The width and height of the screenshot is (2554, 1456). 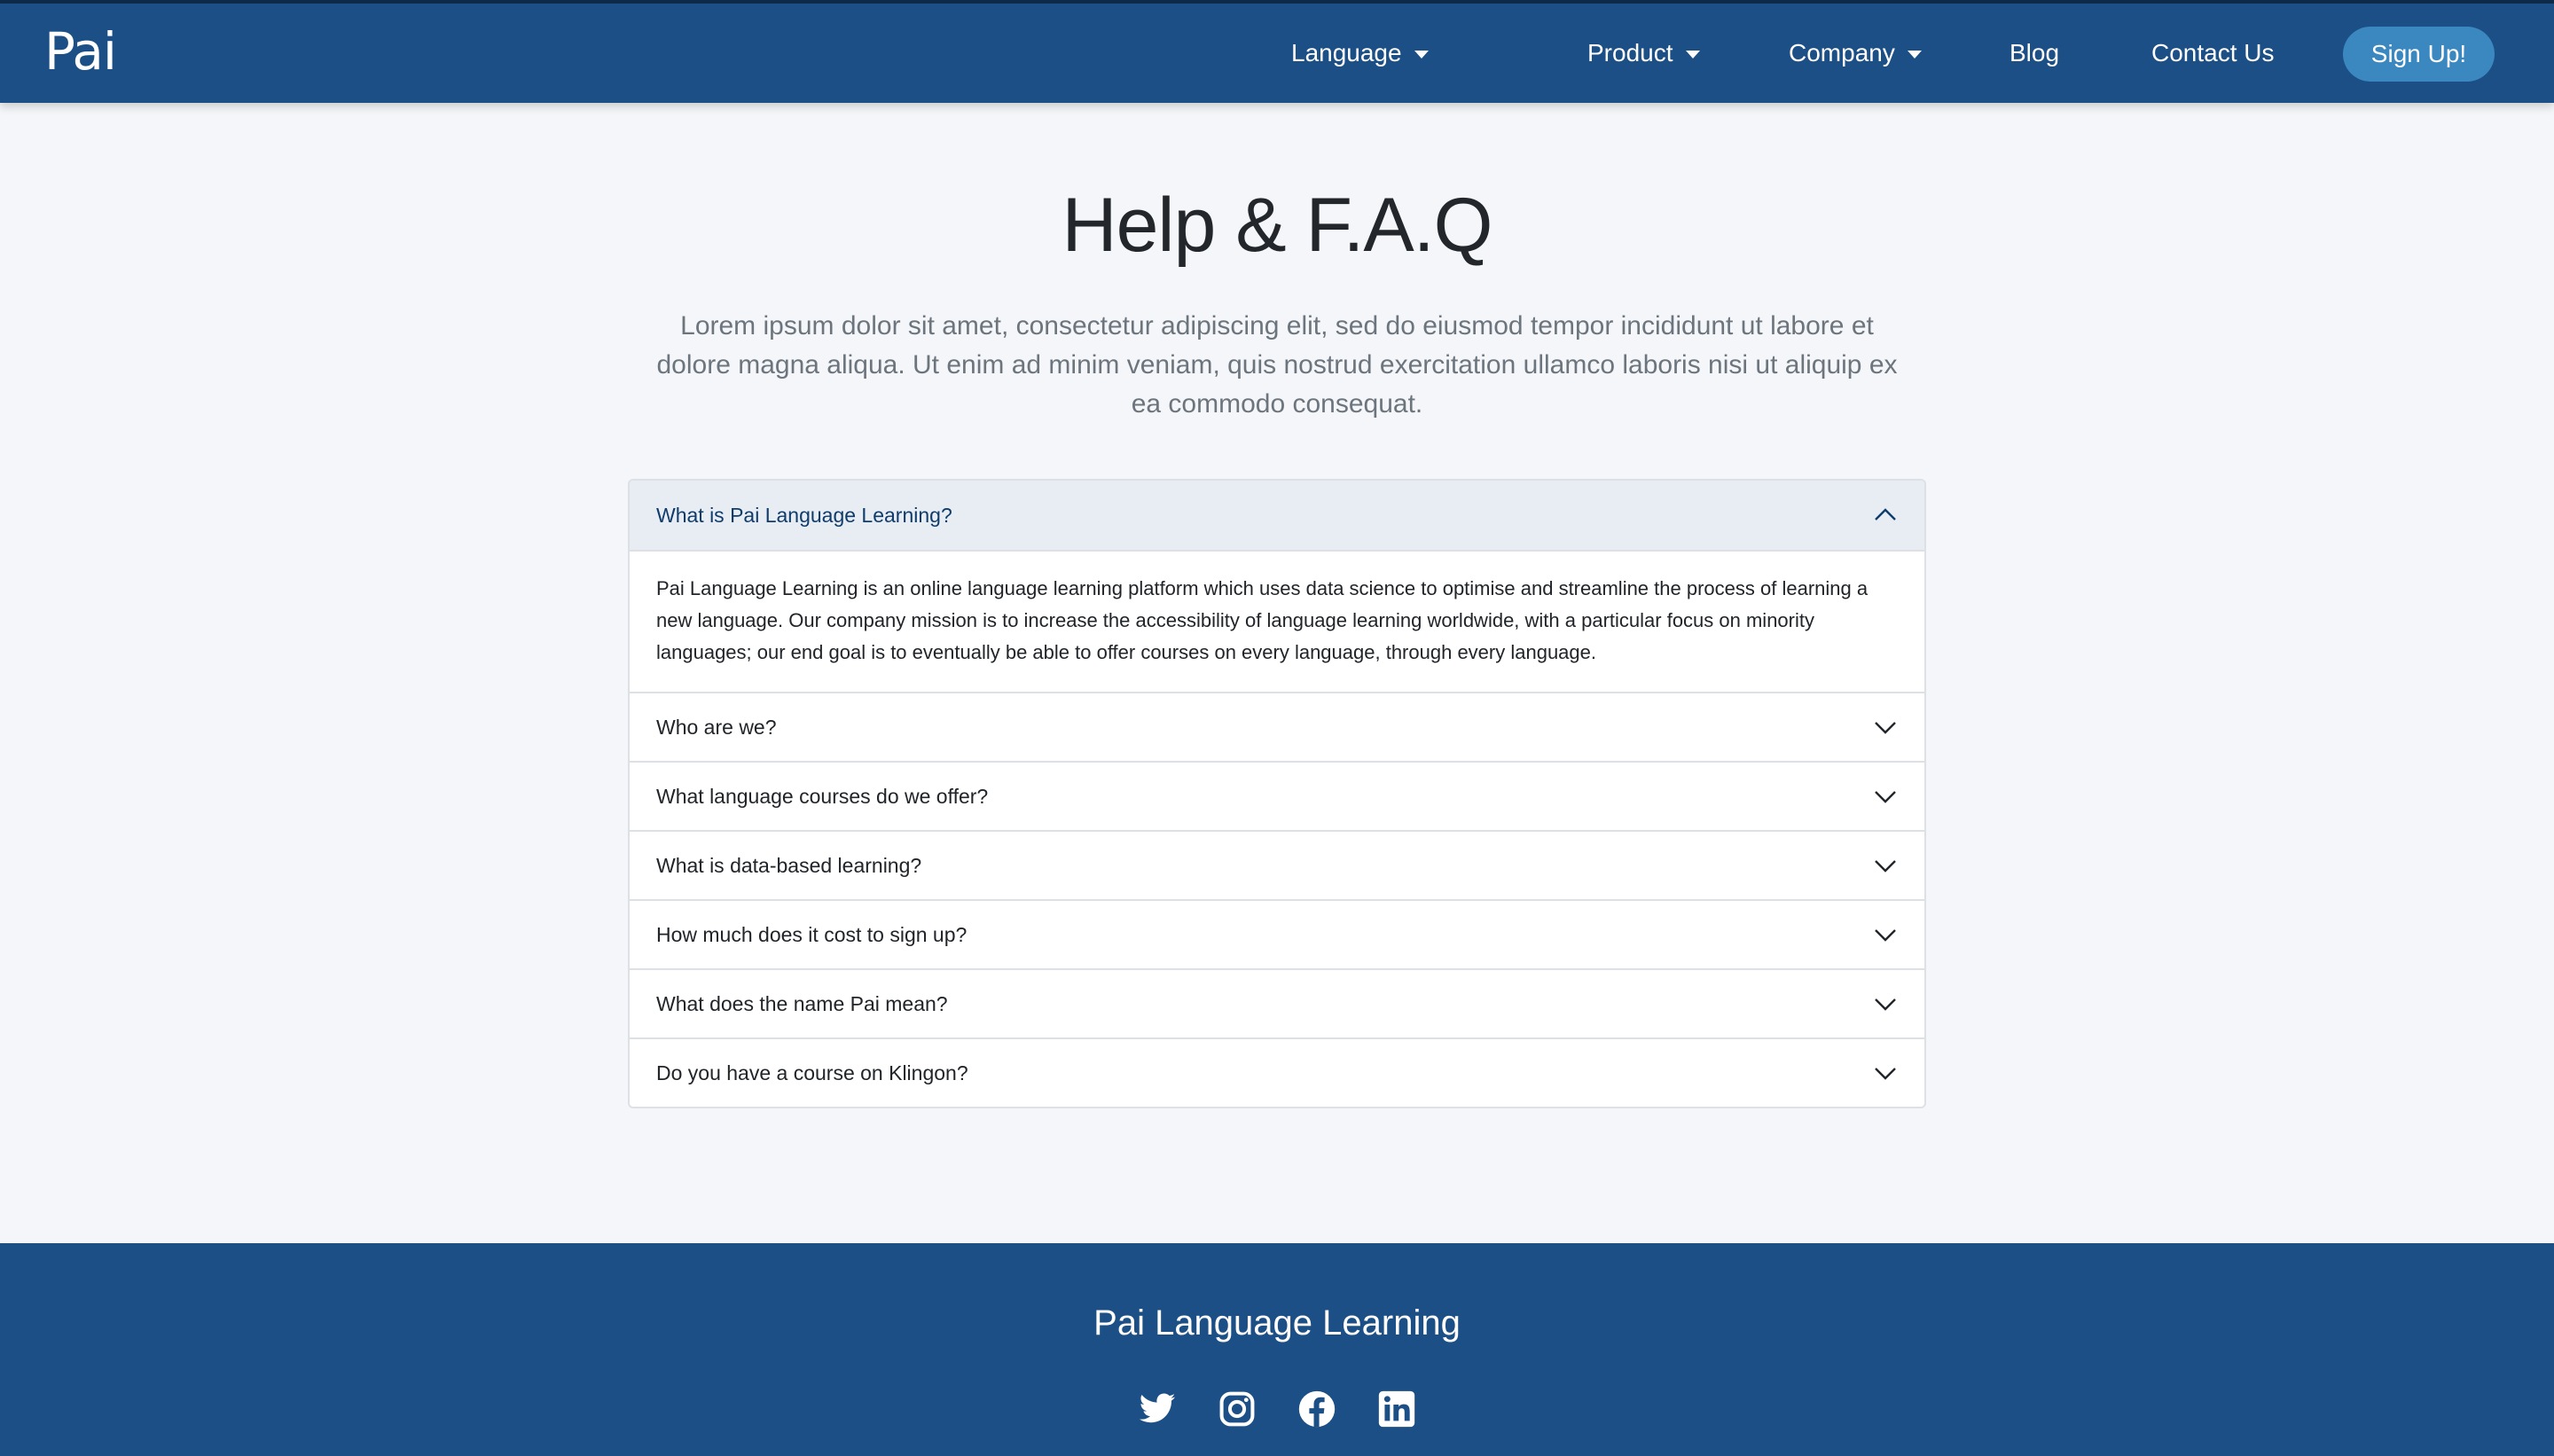 I want to click on page-title: Help & F.A.Q, so click(x=1277, y=225).